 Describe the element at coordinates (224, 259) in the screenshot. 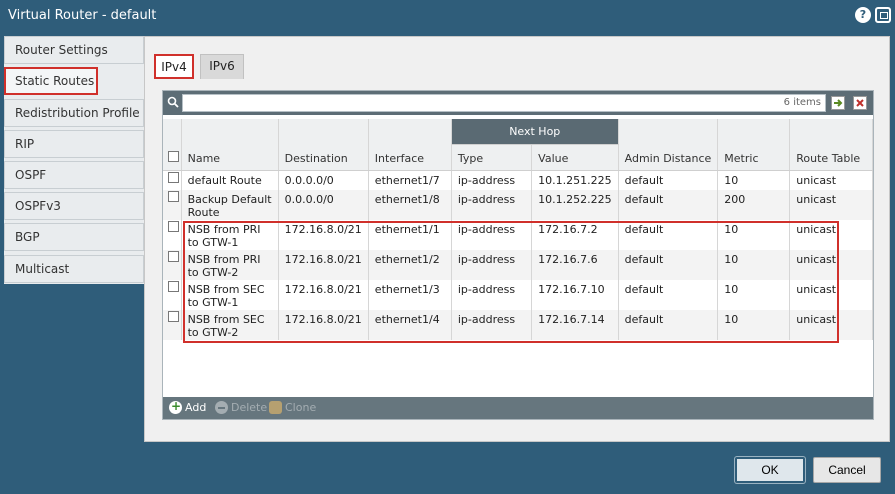

I see `route-name-line: NSB from PRI` at that location.